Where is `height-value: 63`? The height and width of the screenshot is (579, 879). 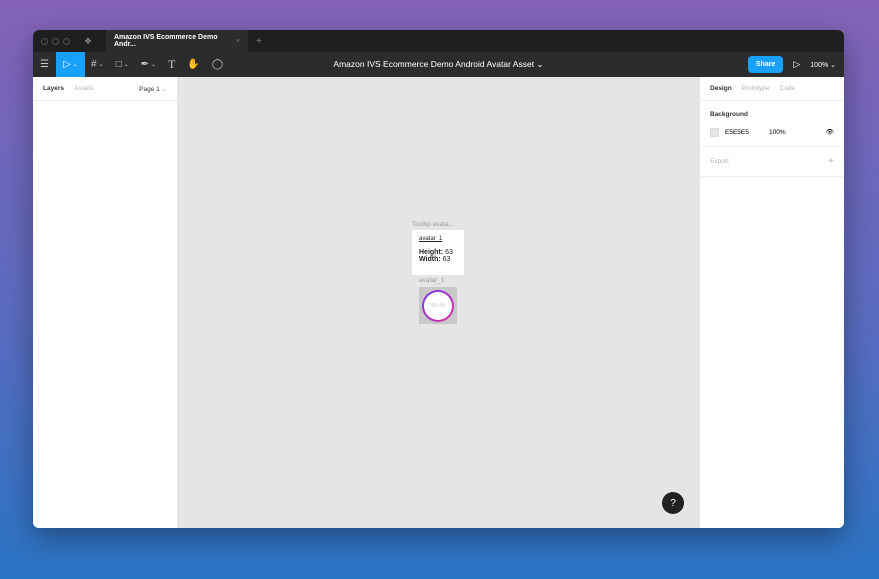 height-value: 63 is located at coordinates (449, 252).